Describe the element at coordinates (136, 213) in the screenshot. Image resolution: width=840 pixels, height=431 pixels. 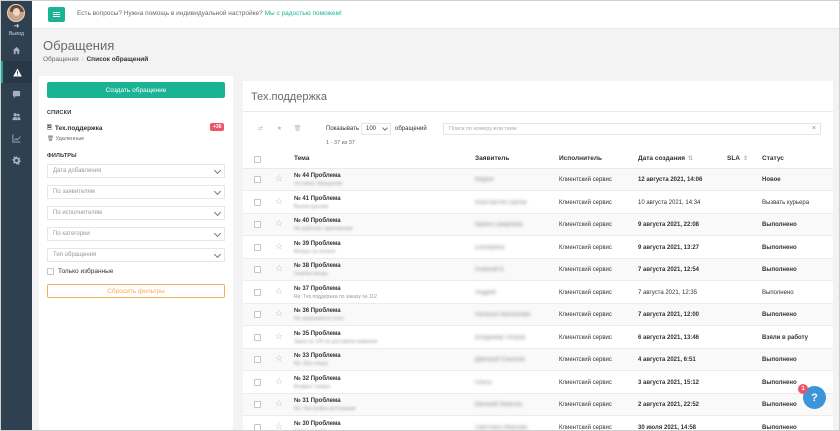
I see `filter-executor-select: По исполнителям` at that location.